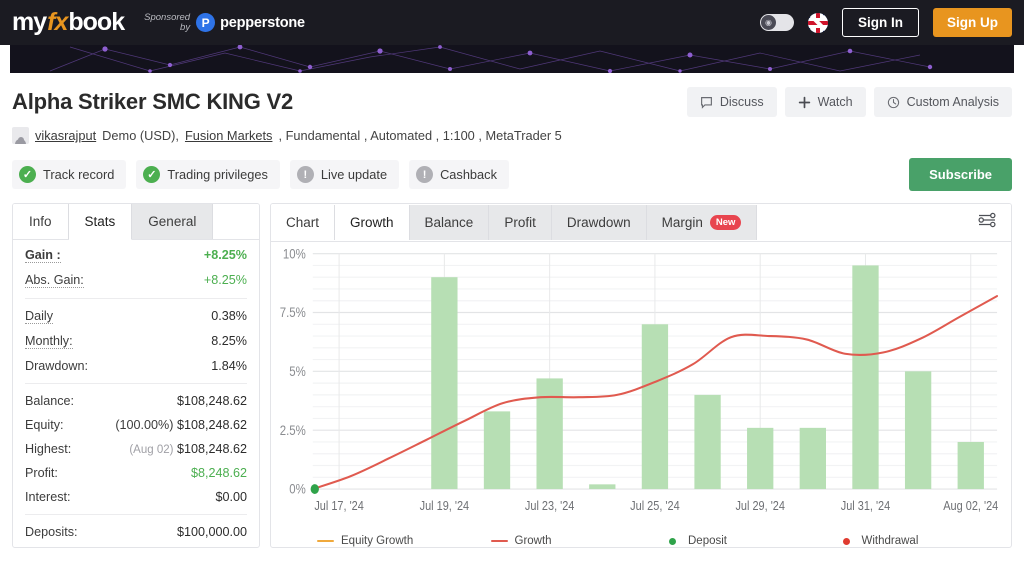 The height and width of the screenshot is (562, 1024). I want to click on discuss-button: Discuss, so click(731, 102).